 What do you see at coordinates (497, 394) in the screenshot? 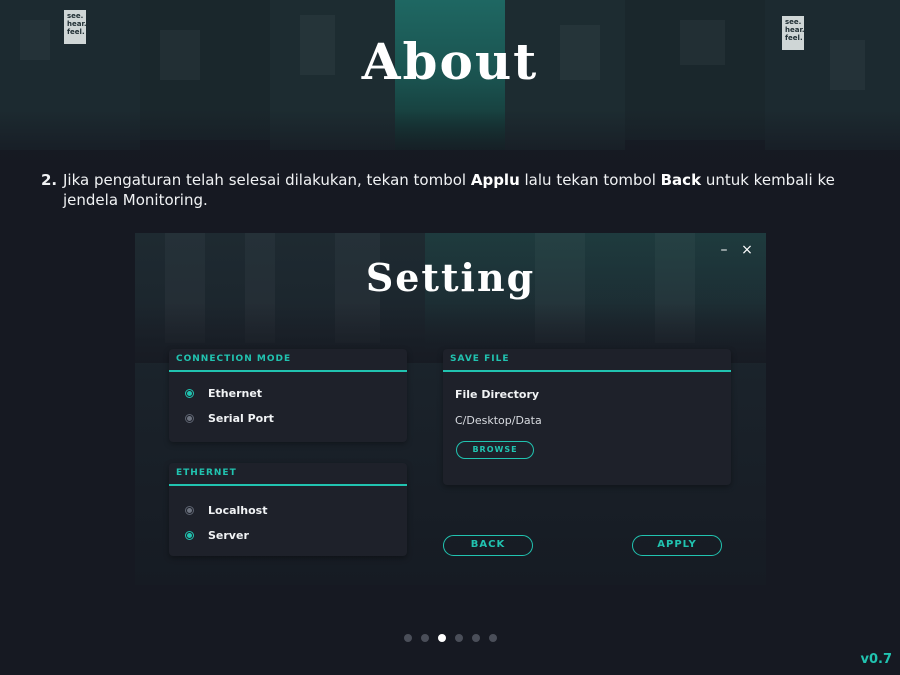
I see `file-directory-label: File Directory` at bounding box center [497, 394].